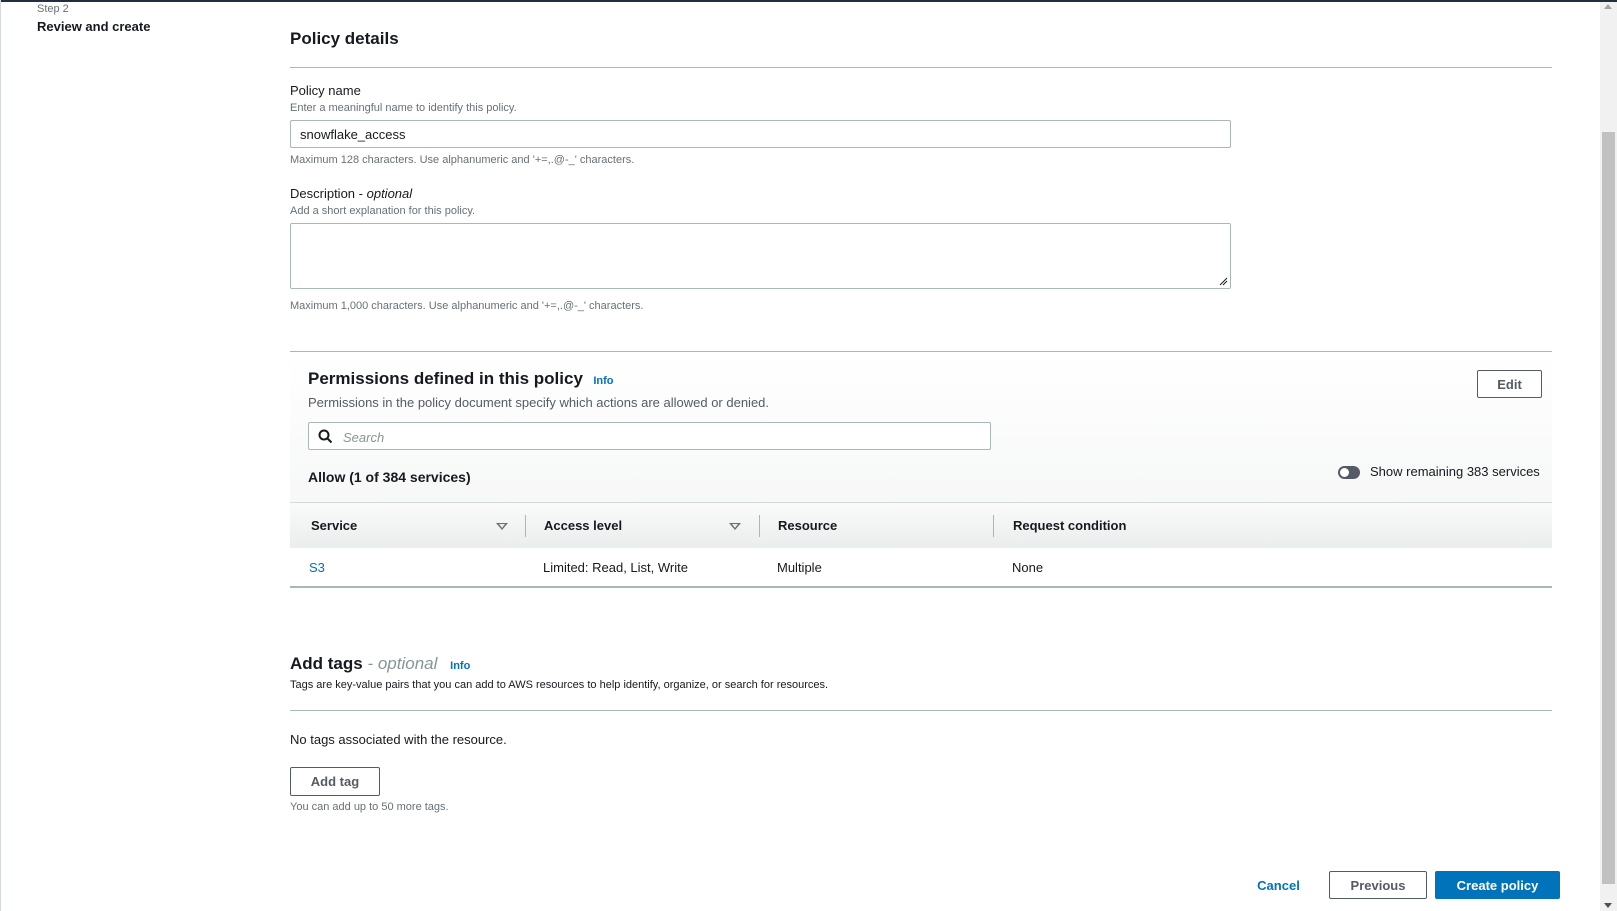 The image size is (1617, 911). What do you see at coordinates (317, 567) in the screenshot?
I see `service-link-s3: S3` at bounding box center [317, 567].